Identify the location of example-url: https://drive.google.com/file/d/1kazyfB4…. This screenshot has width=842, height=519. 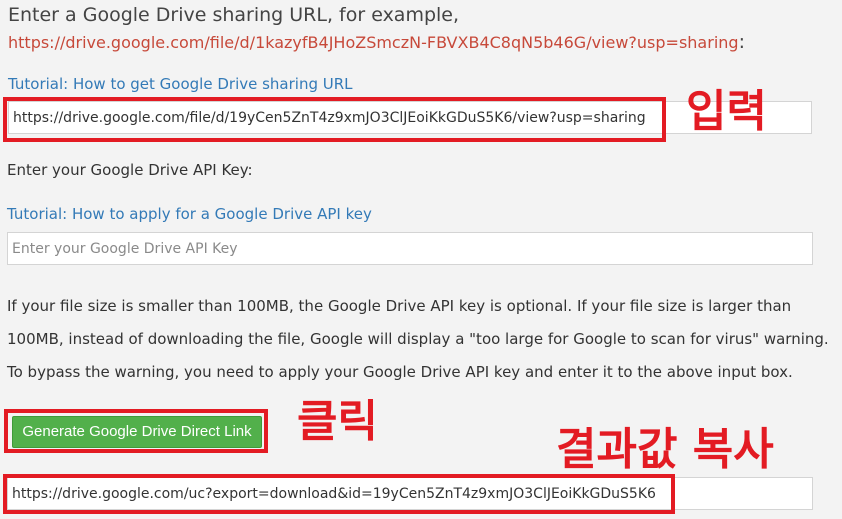
(373, 42).